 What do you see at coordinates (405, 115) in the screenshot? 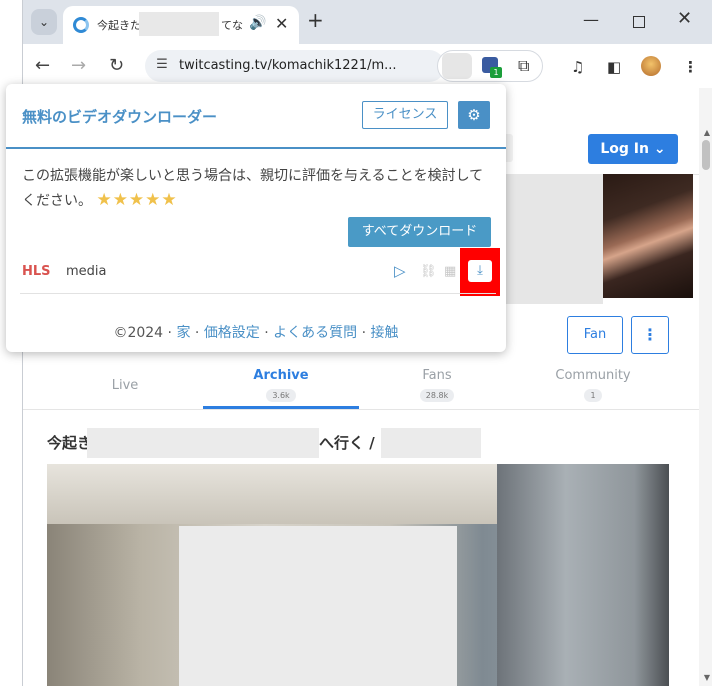
I see `license-button: ライセンス` at bounding box center [405, 115].